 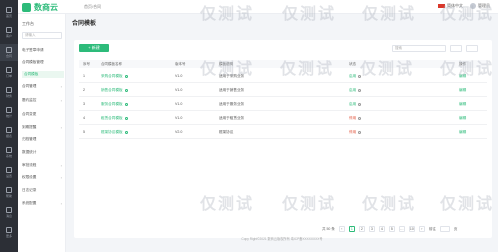 What do you see at coordinates (232, 118) in the screenshot?
I see `row-description-text: 适用于租赁业务` at bounding box center [232, 118].